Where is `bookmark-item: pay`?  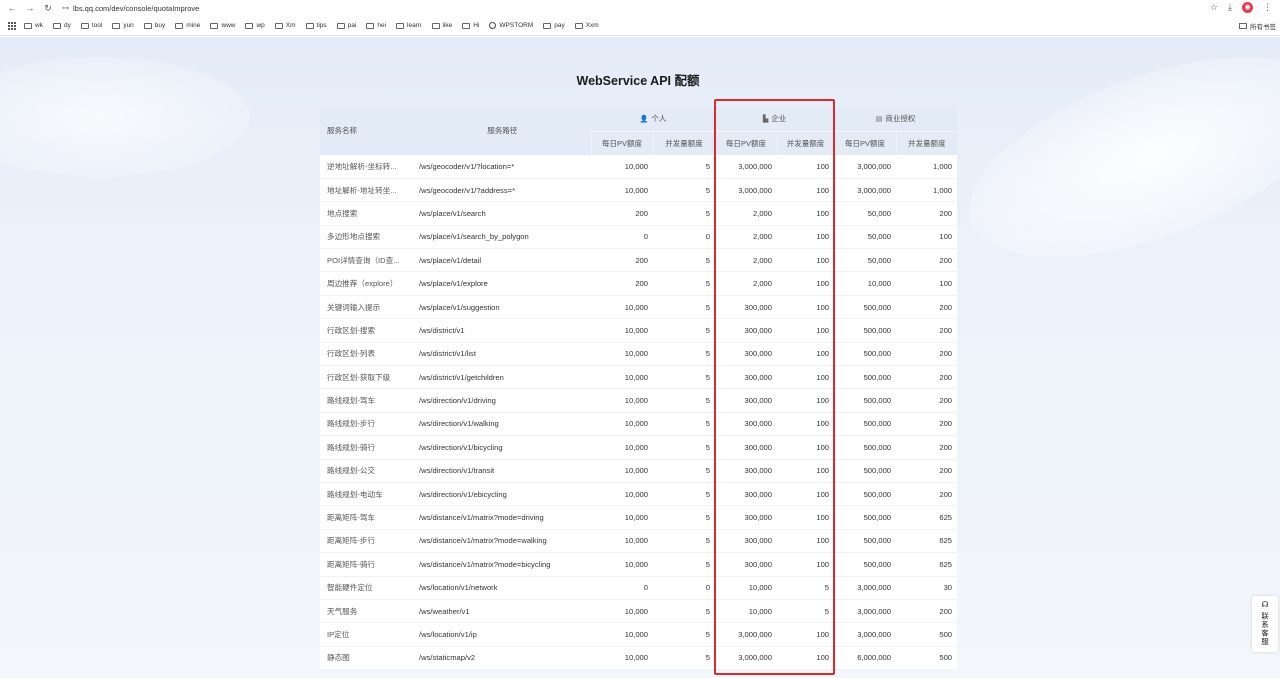
bookmark-item: pay is located at coordinates (554, 25).